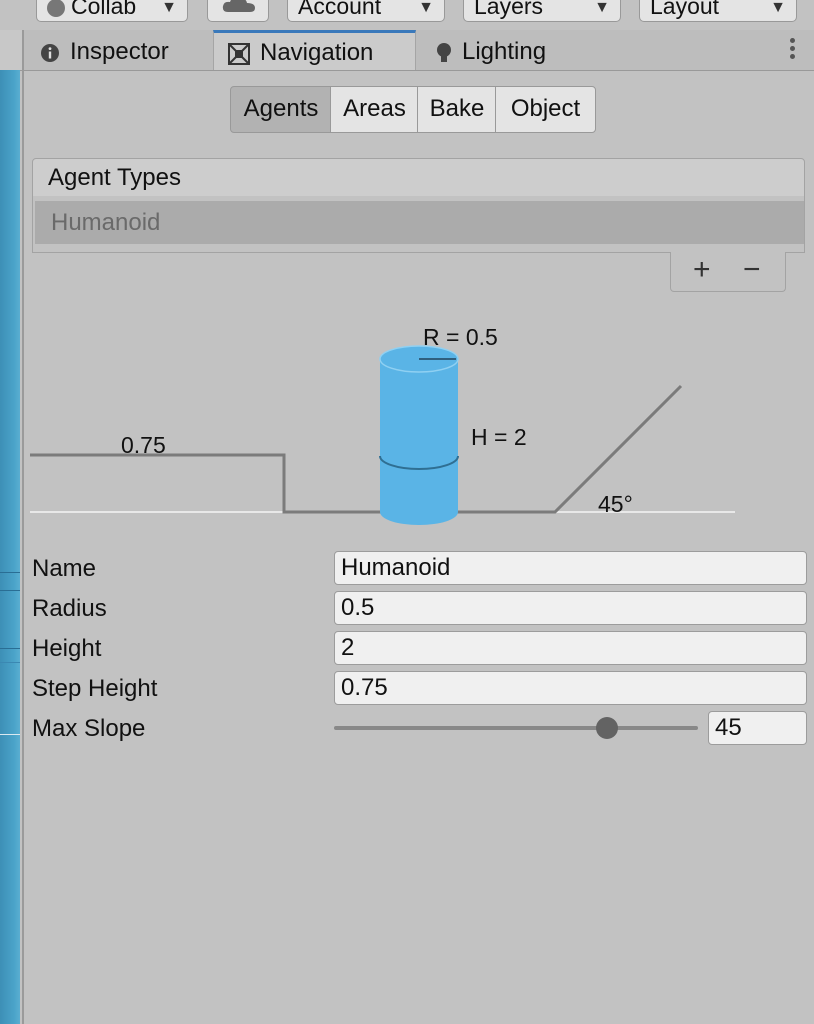 The width and height of the screenshot is (814, 1024). I want to click on subtab-areas: Areas, so click(374, 109).